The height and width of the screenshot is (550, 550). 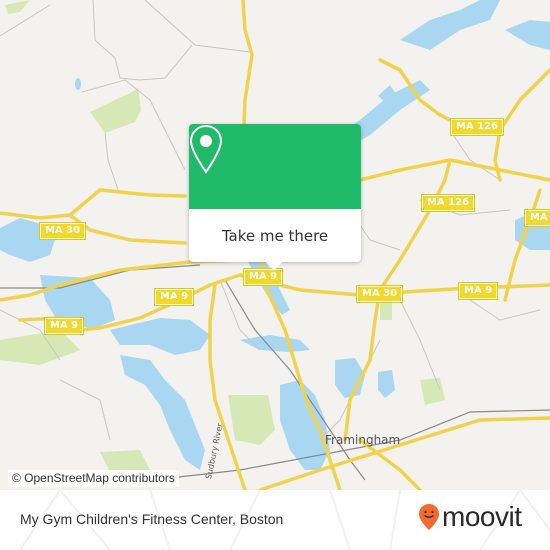 I want to click on map-attribution: © OpenStreetMap contributors, so click(x=93, y=478).